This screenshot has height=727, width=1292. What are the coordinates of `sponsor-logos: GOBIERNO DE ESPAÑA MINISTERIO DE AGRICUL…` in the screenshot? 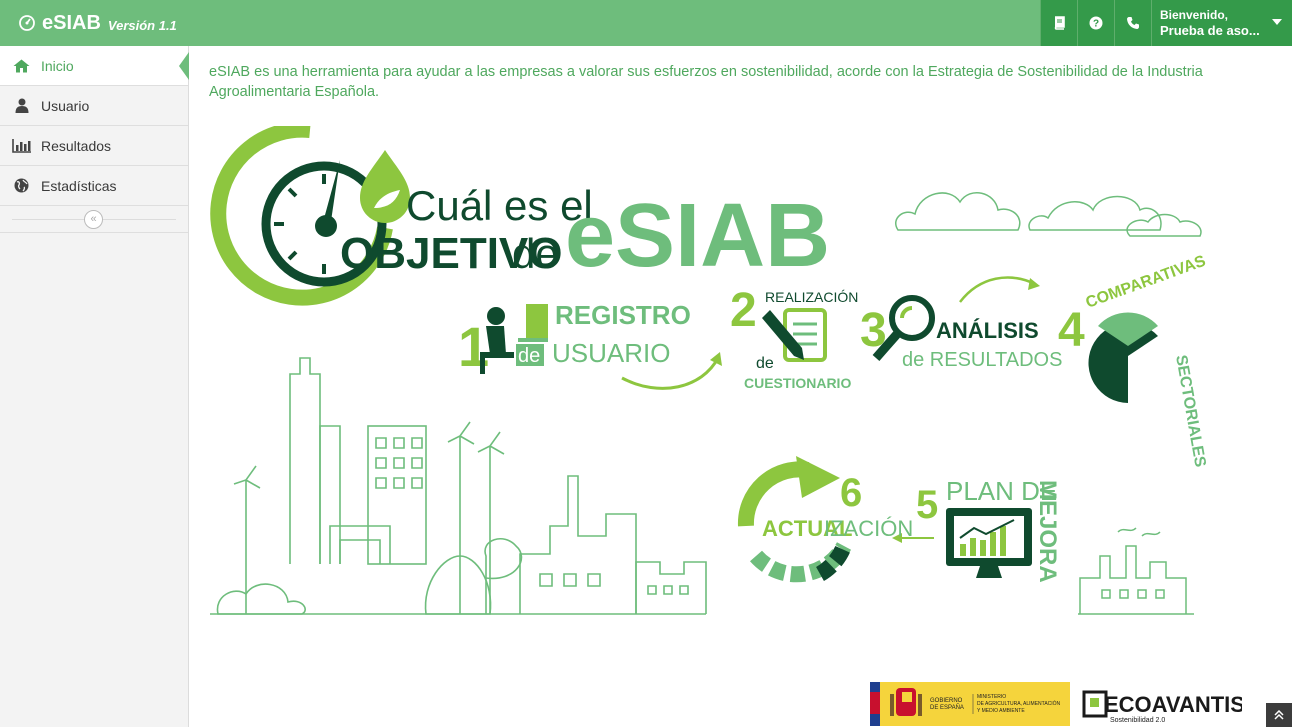 It's located at (1056, 704).